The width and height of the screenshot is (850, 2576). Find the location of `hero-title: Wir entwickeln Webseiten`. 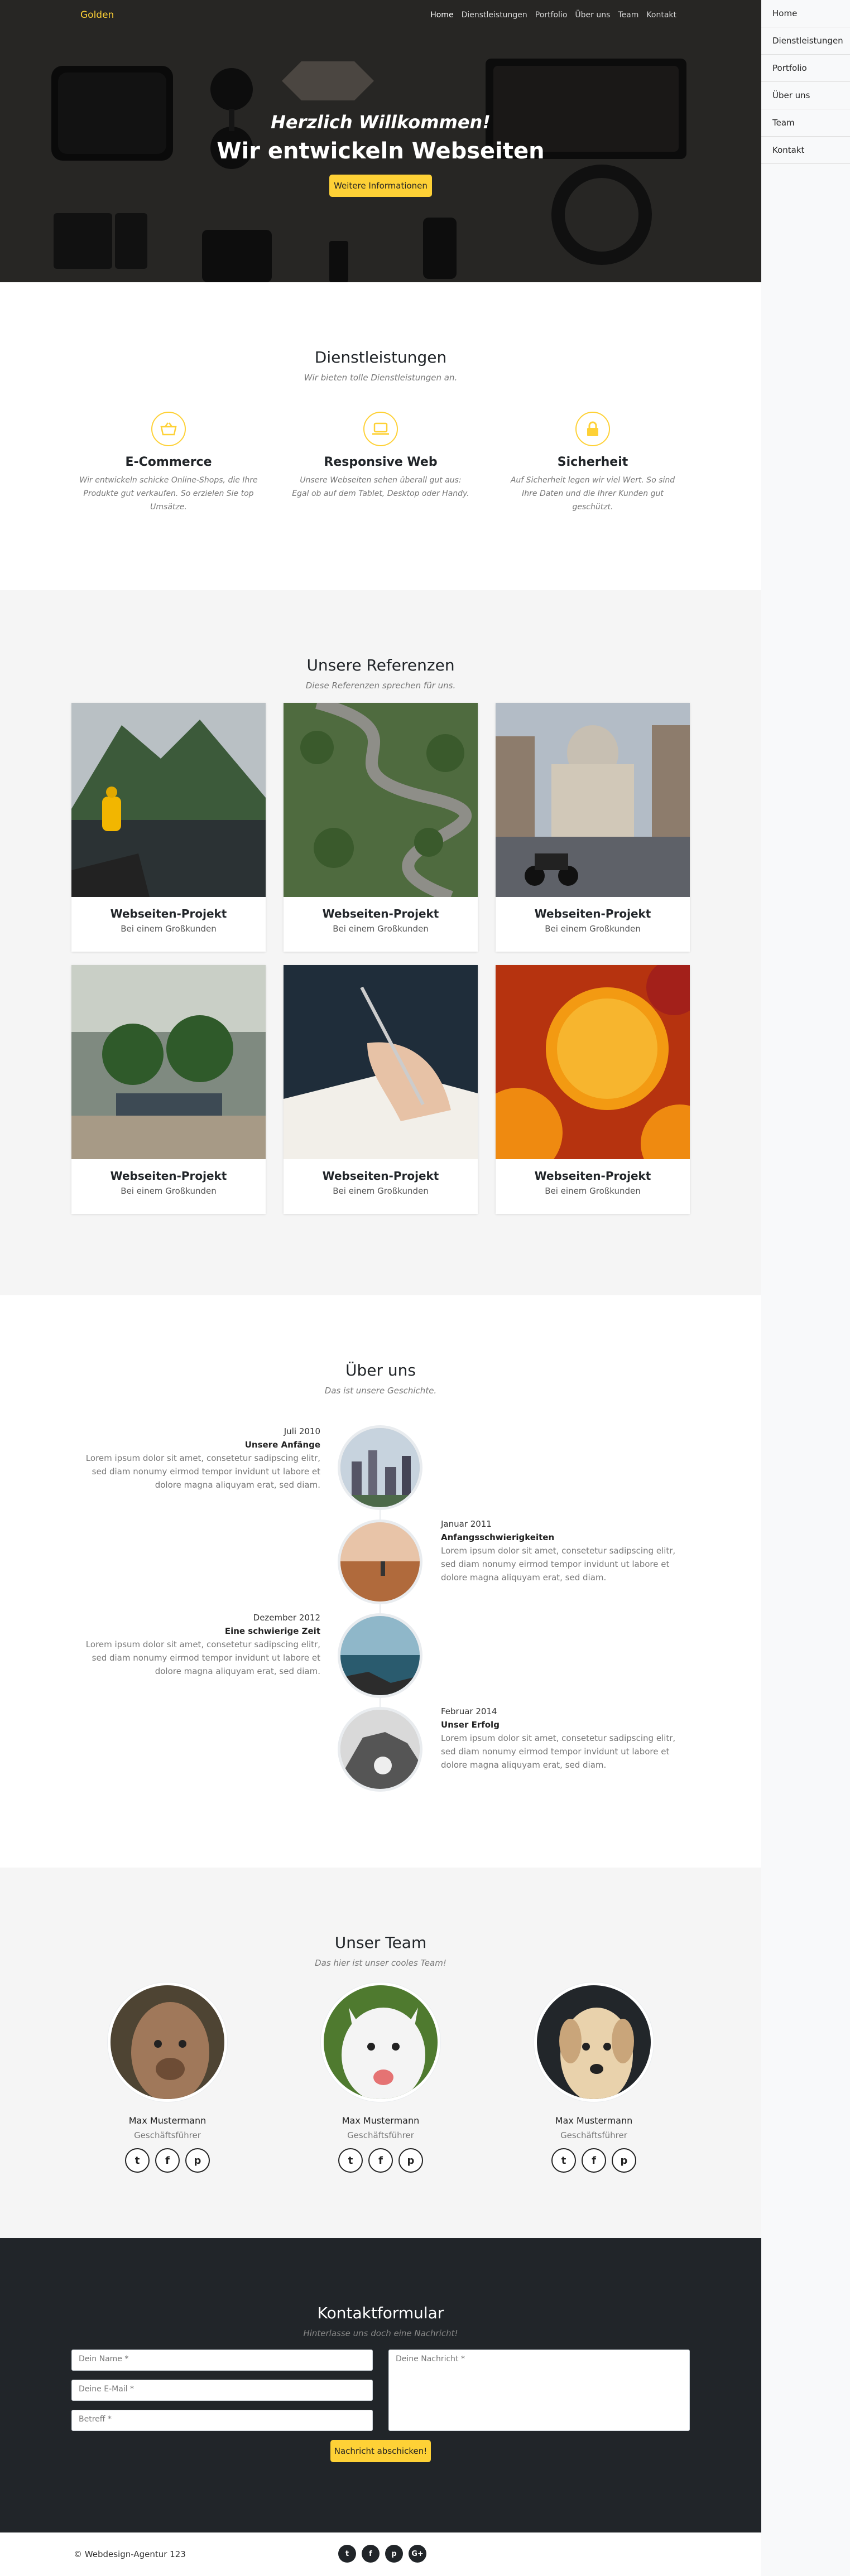

hero-title: Wir entwickeln Webseiten is located at coordinates (381, 151).